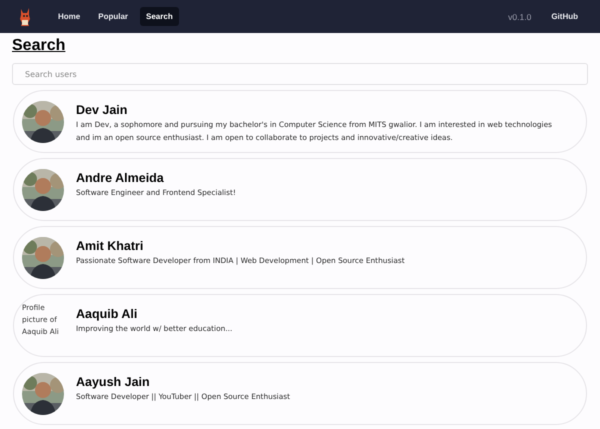 This screenshot has width=600, height=429. Describe the element at coordinates (300, 74) in the screenshot. I see `search-field: Search users` at that location.